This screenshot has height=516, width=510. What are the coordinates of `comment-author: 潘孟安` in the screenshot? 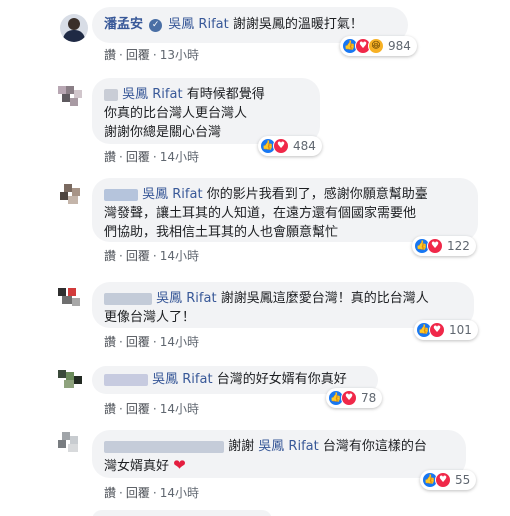 It's located at (123, 24).